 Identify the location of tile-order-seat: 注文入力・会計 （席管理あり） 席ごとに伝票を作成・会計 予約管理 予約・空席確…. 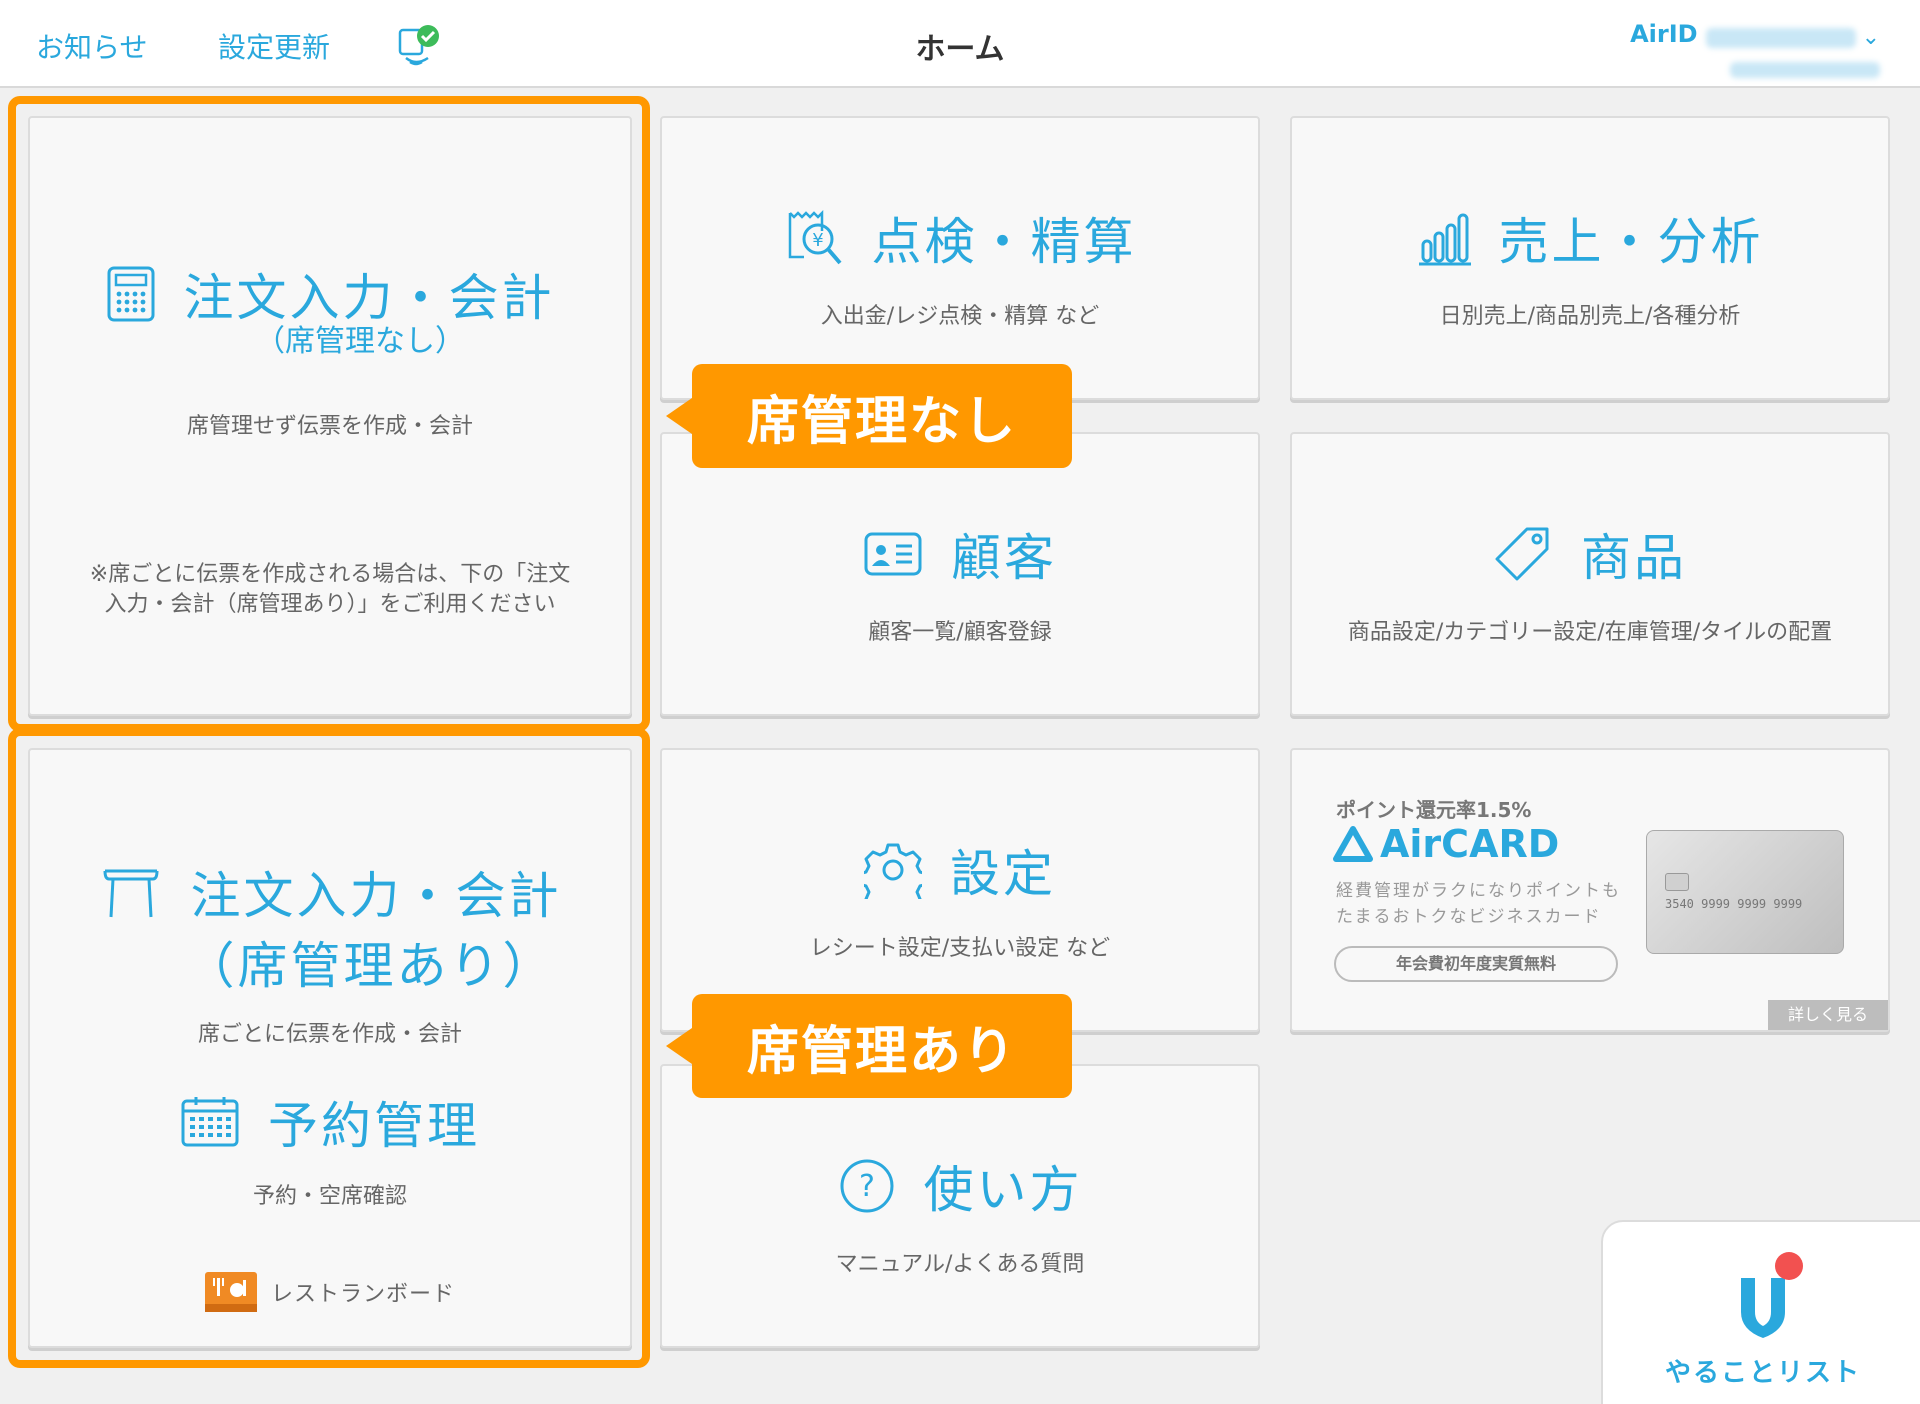
(330, 1048).